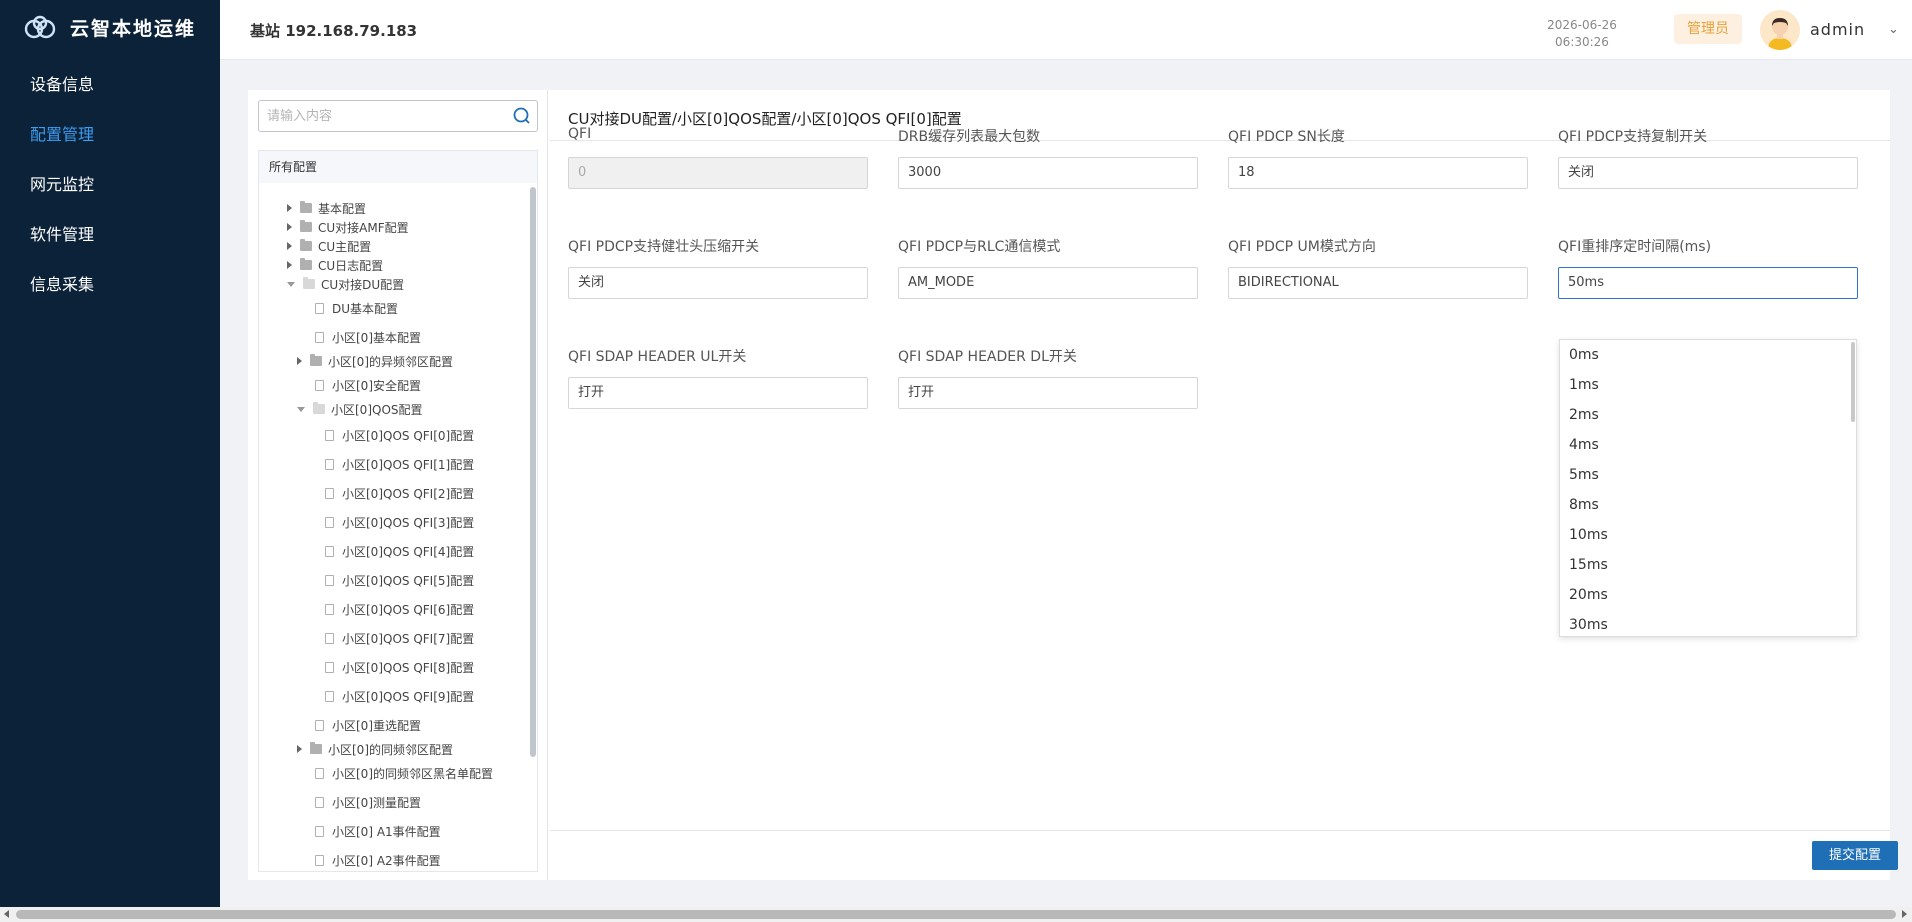 Image resolution: width=1912 pixels, height=922 pixels. Describe the element at coordinates (718, 173) in the screenshot. I see `field-input: 0` at that location.